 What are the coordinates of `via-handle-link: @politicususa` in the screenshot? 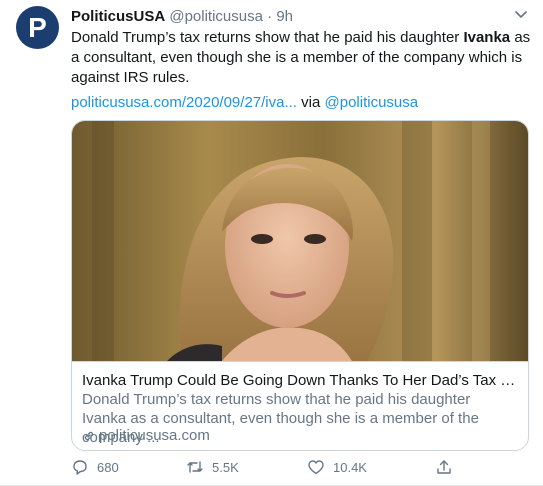 It's located at (372, 102).